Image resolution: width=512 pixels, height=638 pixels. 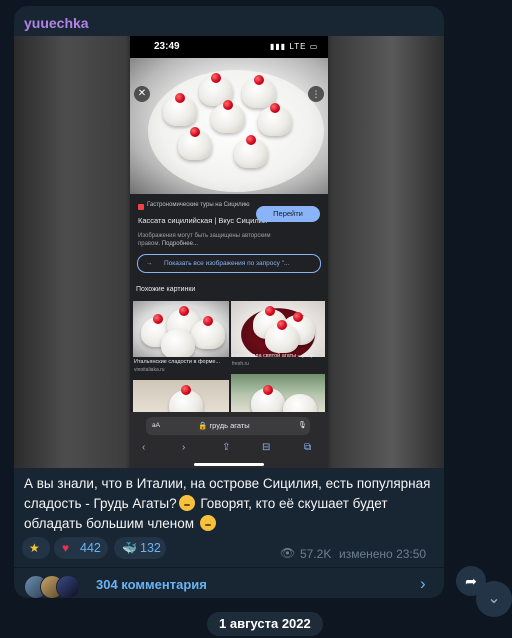 I want to click on visit-button: Перейти, so click(x=288, y=214).